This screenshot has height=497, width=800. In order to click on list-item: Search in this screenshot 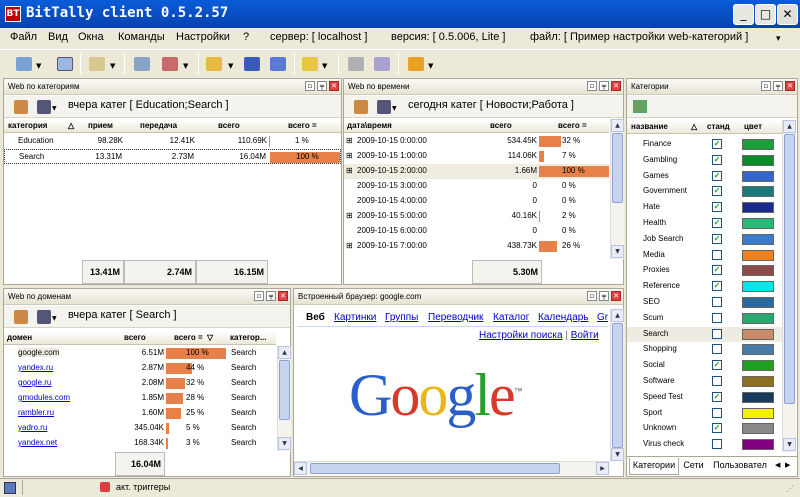, I will do `click(704, 334)`.